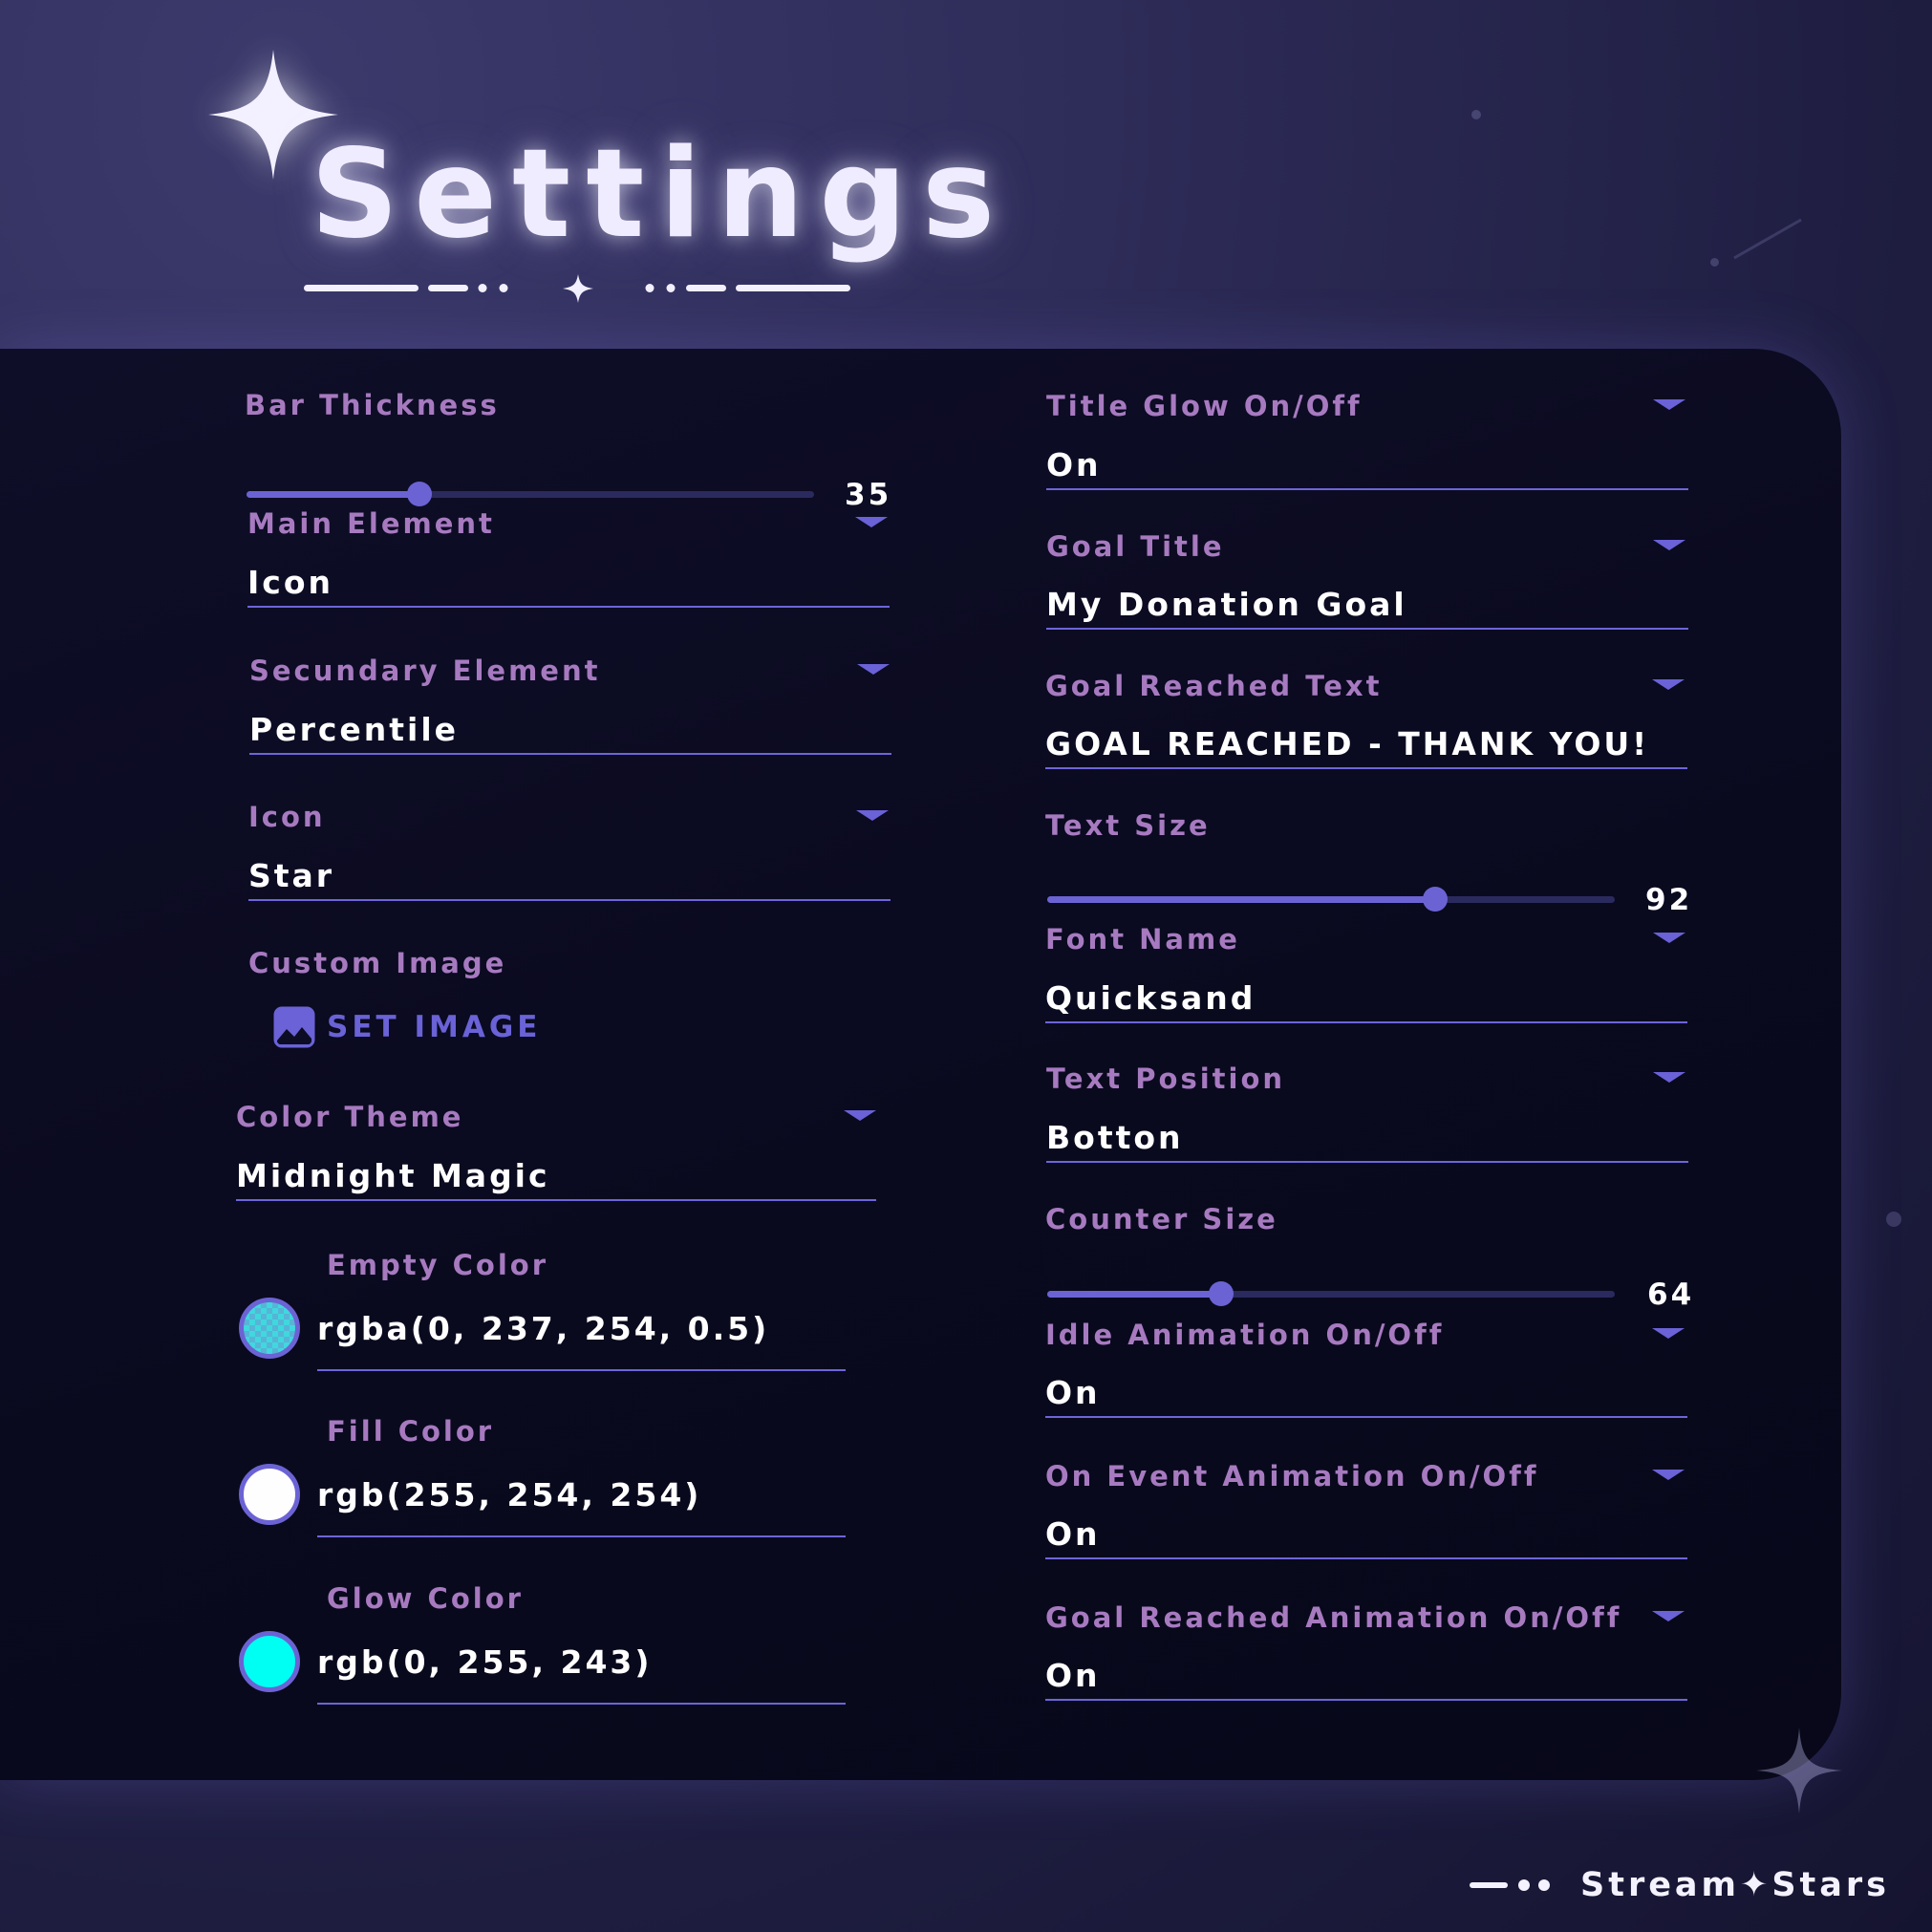 This screenshot has width=1932, height=1932. What do you see at coordinates (1245, 1335) in the screenshot?
I see `idle-animation-label: Idle Animation On/Off` at bounding box center [1245, 1335].